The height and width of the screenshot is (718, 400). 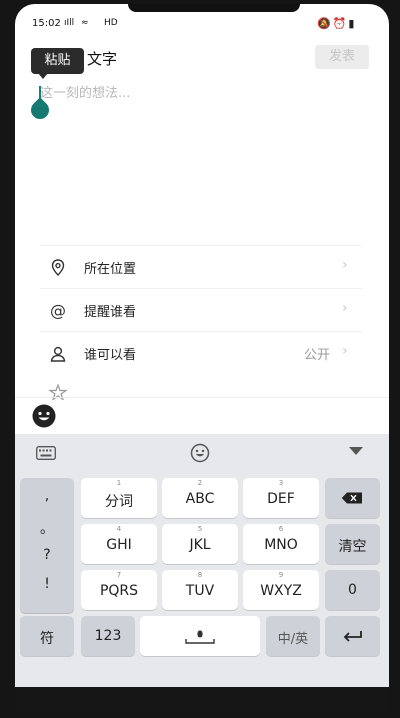 What do you see at coordinates (293, 639) in the screenshot?
I see `key-label: 中/英` at bounding box center [293, 639].